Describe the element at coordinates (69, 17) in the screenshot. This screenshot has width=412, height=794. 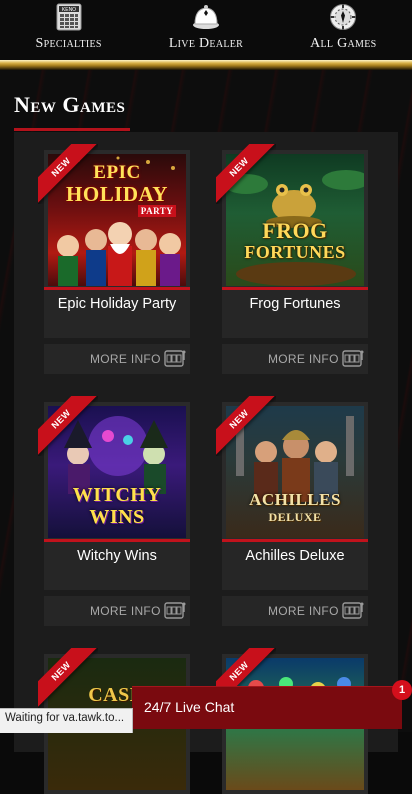
I see `keno-board-icon: KENO` at that location.